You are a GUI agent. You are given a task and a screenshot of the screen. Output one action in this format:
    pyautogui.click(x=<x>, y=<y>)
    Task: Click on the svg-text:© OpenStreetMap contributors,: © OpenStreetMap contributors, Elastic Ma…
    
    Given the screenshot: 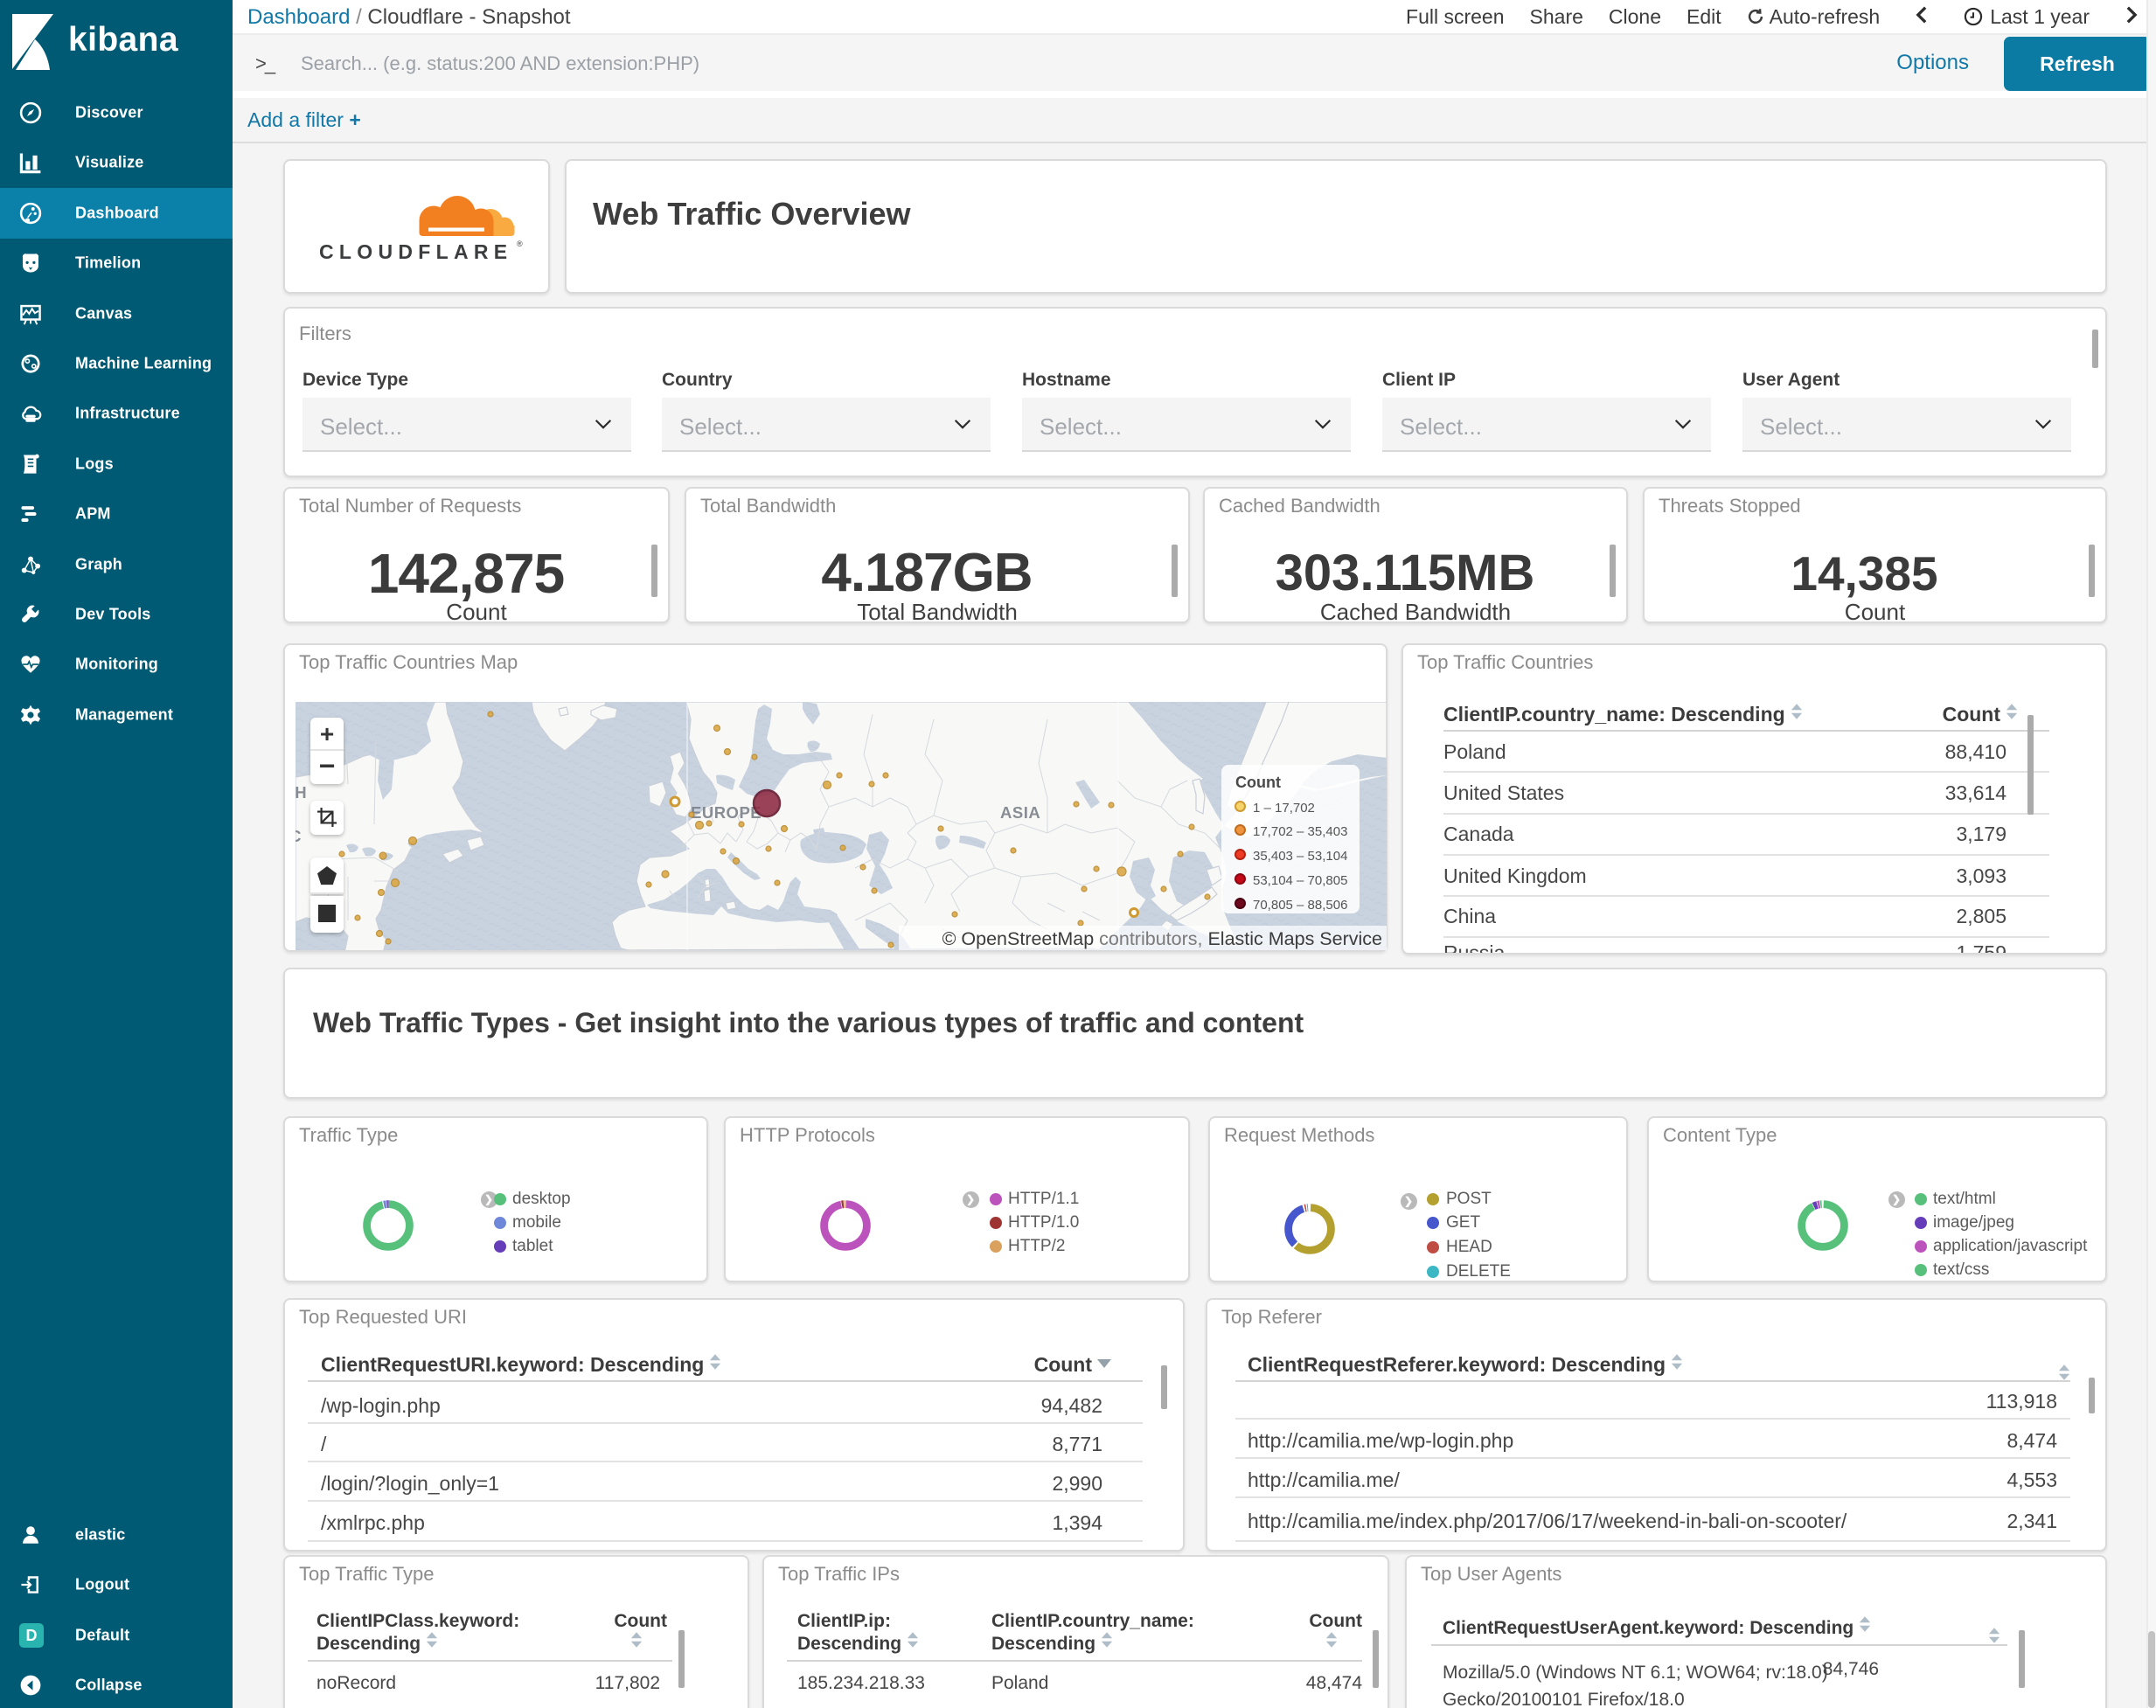 What is the action you would take?
    pyautogui.click(x=1162, y=938)
    